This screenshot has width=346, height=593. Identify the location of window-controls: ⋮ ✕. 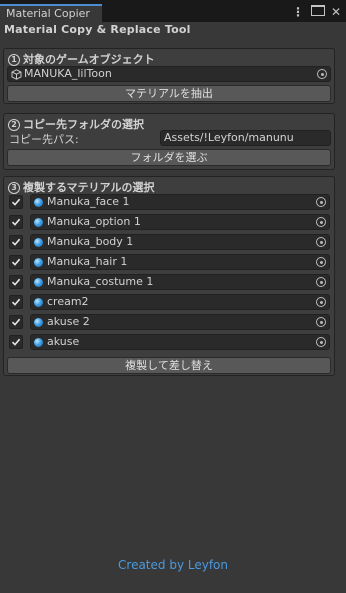
(317, 12).